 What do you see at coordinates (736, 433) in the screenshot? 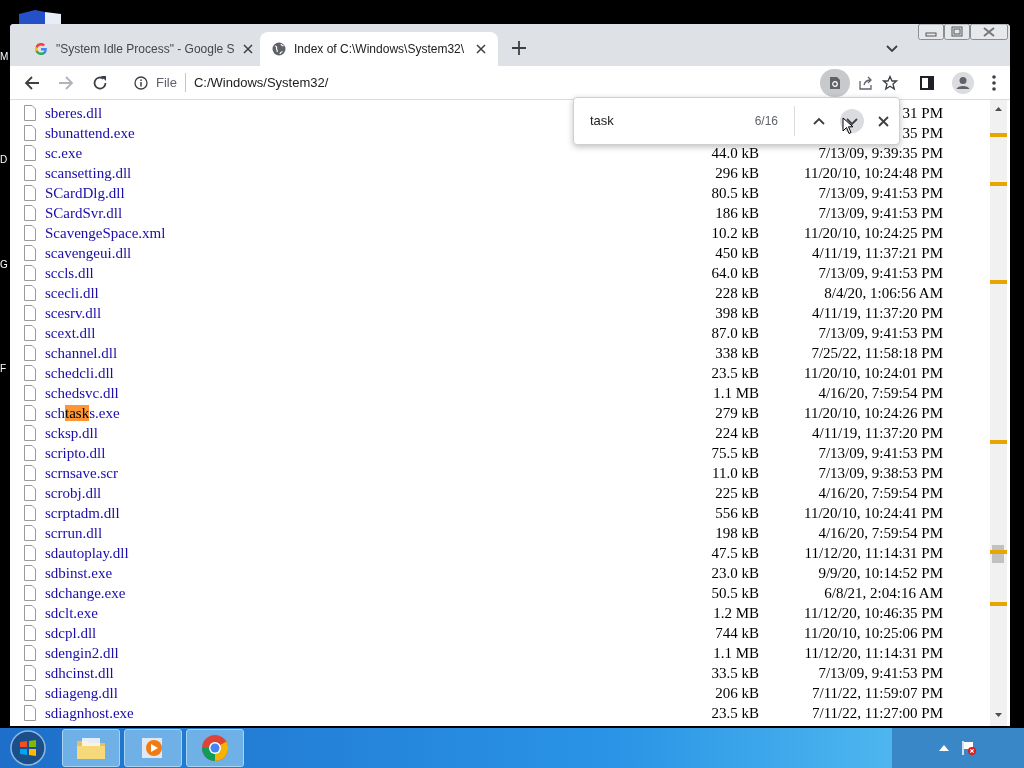
I see `file-size: 224 kB` at bounding box center [736, 433].